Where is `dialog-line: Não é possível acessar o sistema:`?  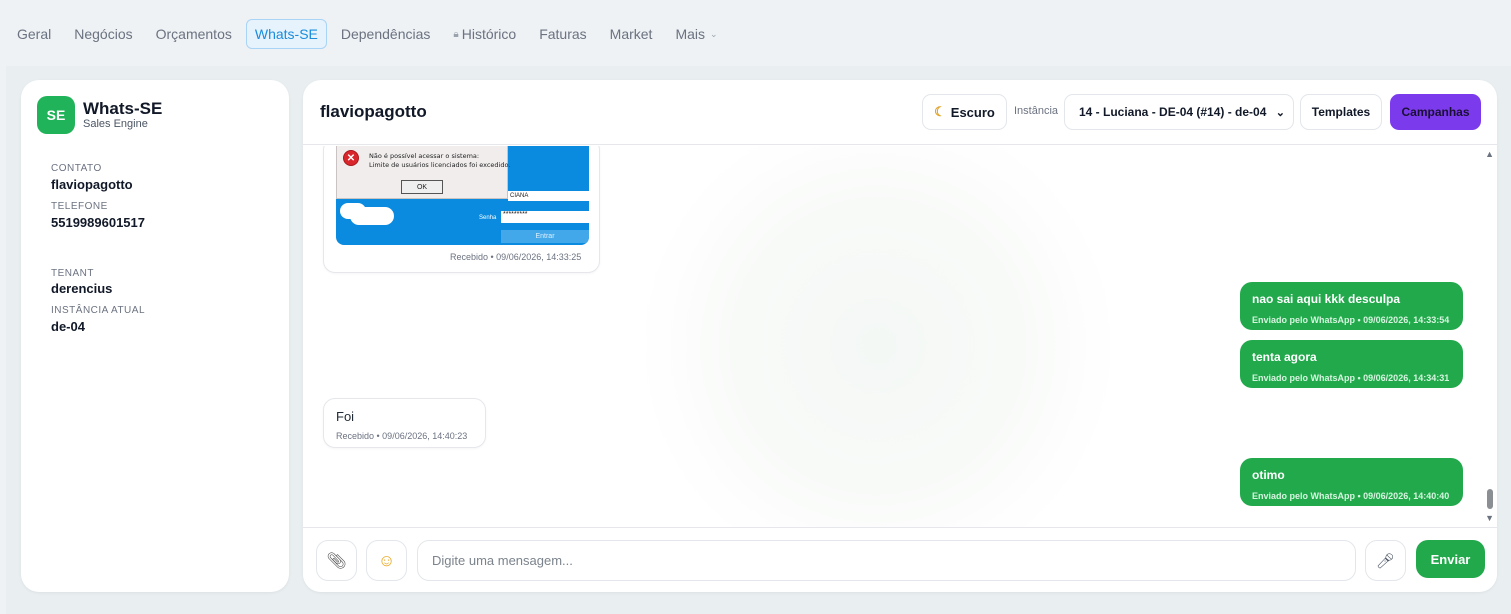 dialog-line: Não é possível acessar o sistema: is located at coordinates (424, 156).